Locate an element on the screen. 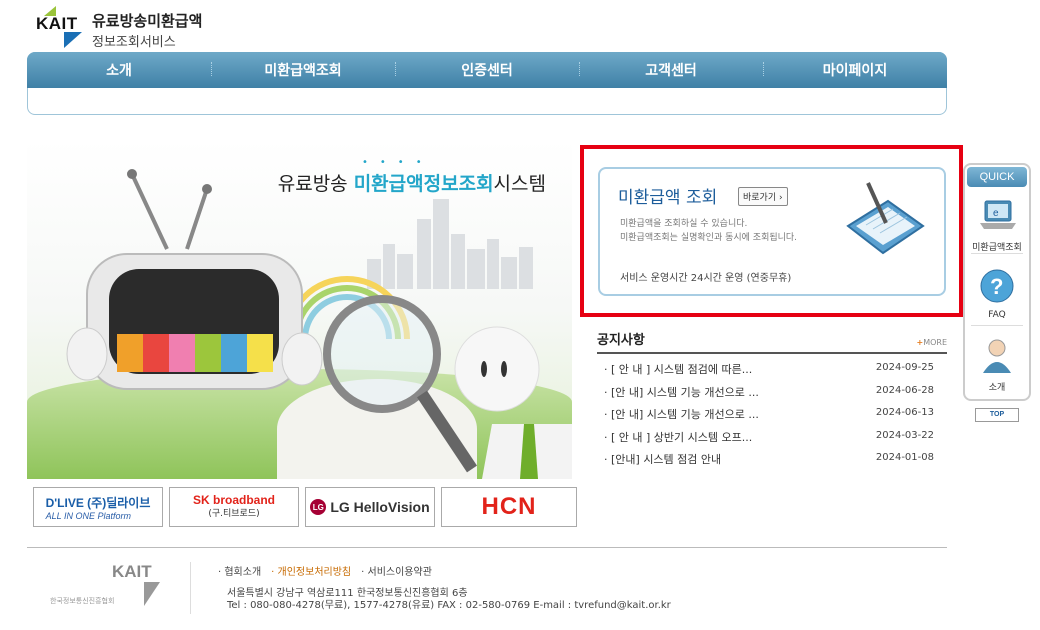  logo-mark-text: KAIT is located at coordinates (57, 23).